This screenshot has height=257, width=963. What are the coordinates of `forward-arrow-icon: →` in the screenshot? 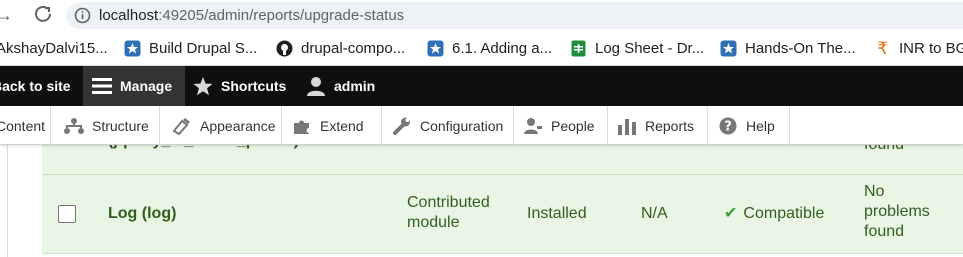 It's located at (7, 15).